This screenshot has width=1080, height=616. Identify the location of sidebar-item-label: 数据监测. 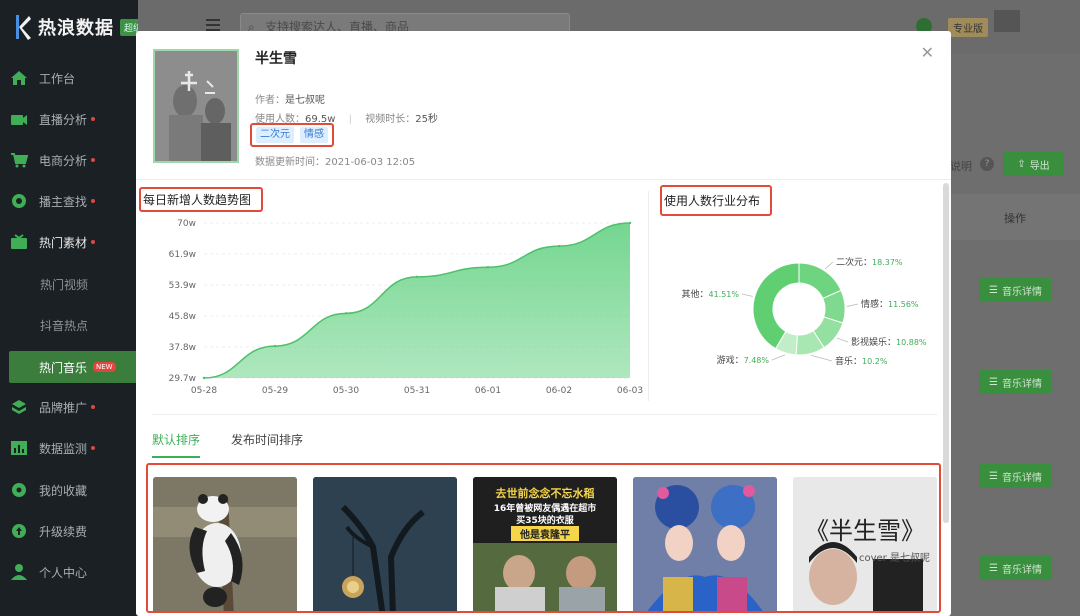
(63, 448).